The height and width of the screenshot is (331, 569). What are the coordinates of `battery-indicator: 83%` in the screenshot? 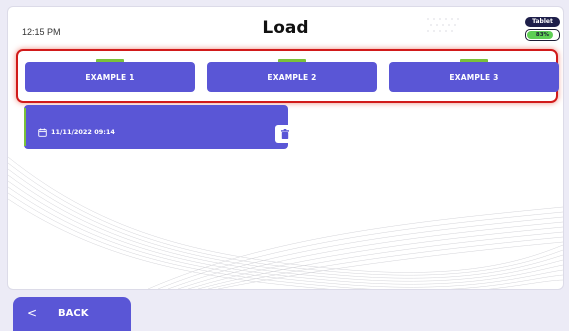 It's located at (542, 35).